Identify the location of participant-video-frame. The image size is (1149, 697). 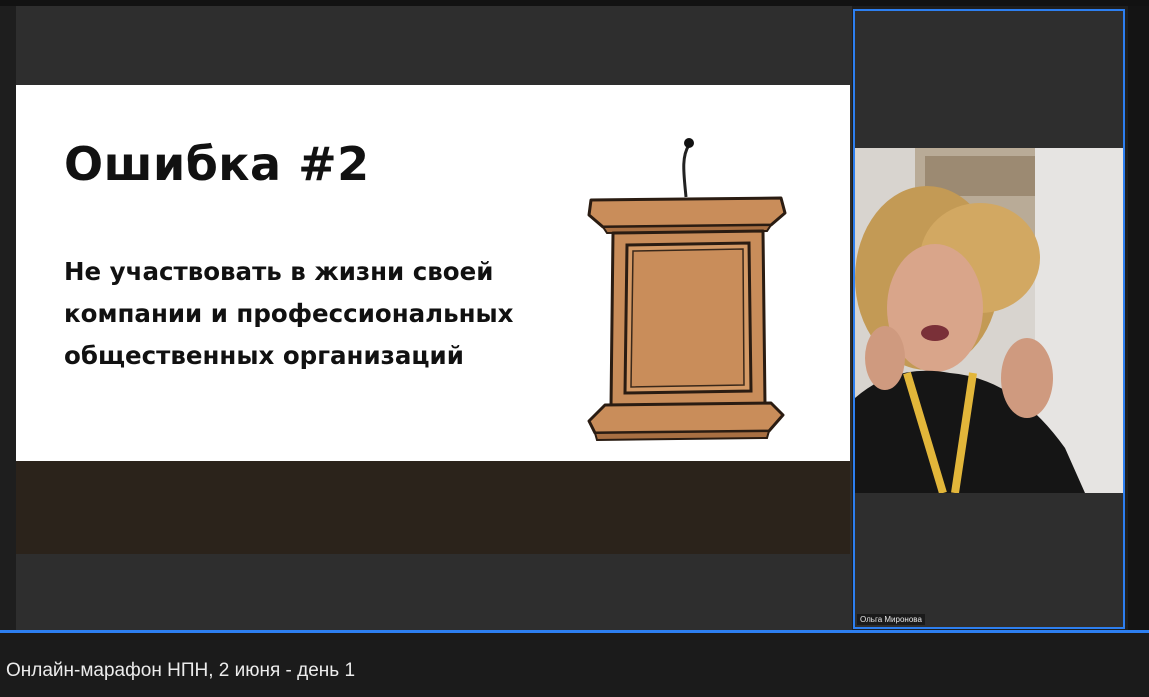
(989, 320).